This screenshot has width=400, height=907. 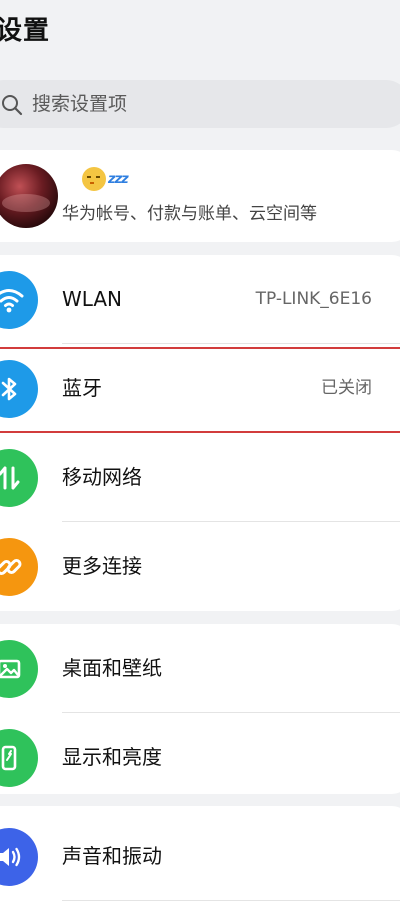 I want to click on divider, so click(x=231, y=900).